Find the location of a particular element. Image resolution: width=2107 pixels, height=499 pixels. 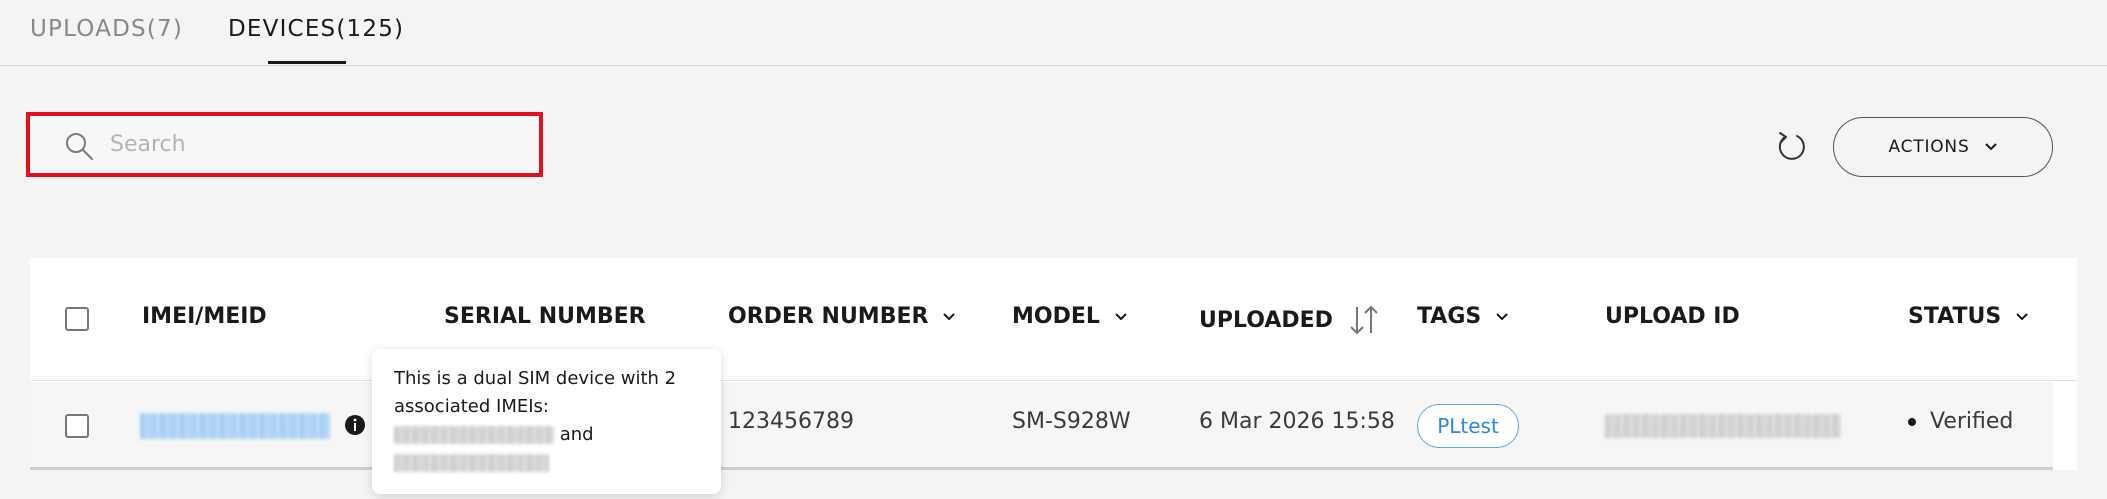

order-number-cell: 123456789 is located at coordinates (791, 421).